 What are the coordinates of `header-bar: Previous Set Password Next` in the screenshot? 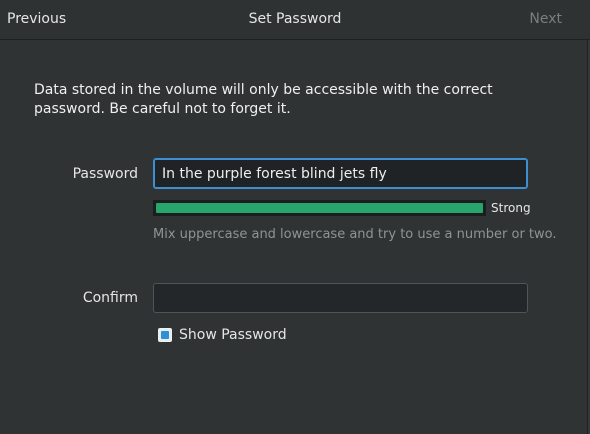 It's located at (295, 20).